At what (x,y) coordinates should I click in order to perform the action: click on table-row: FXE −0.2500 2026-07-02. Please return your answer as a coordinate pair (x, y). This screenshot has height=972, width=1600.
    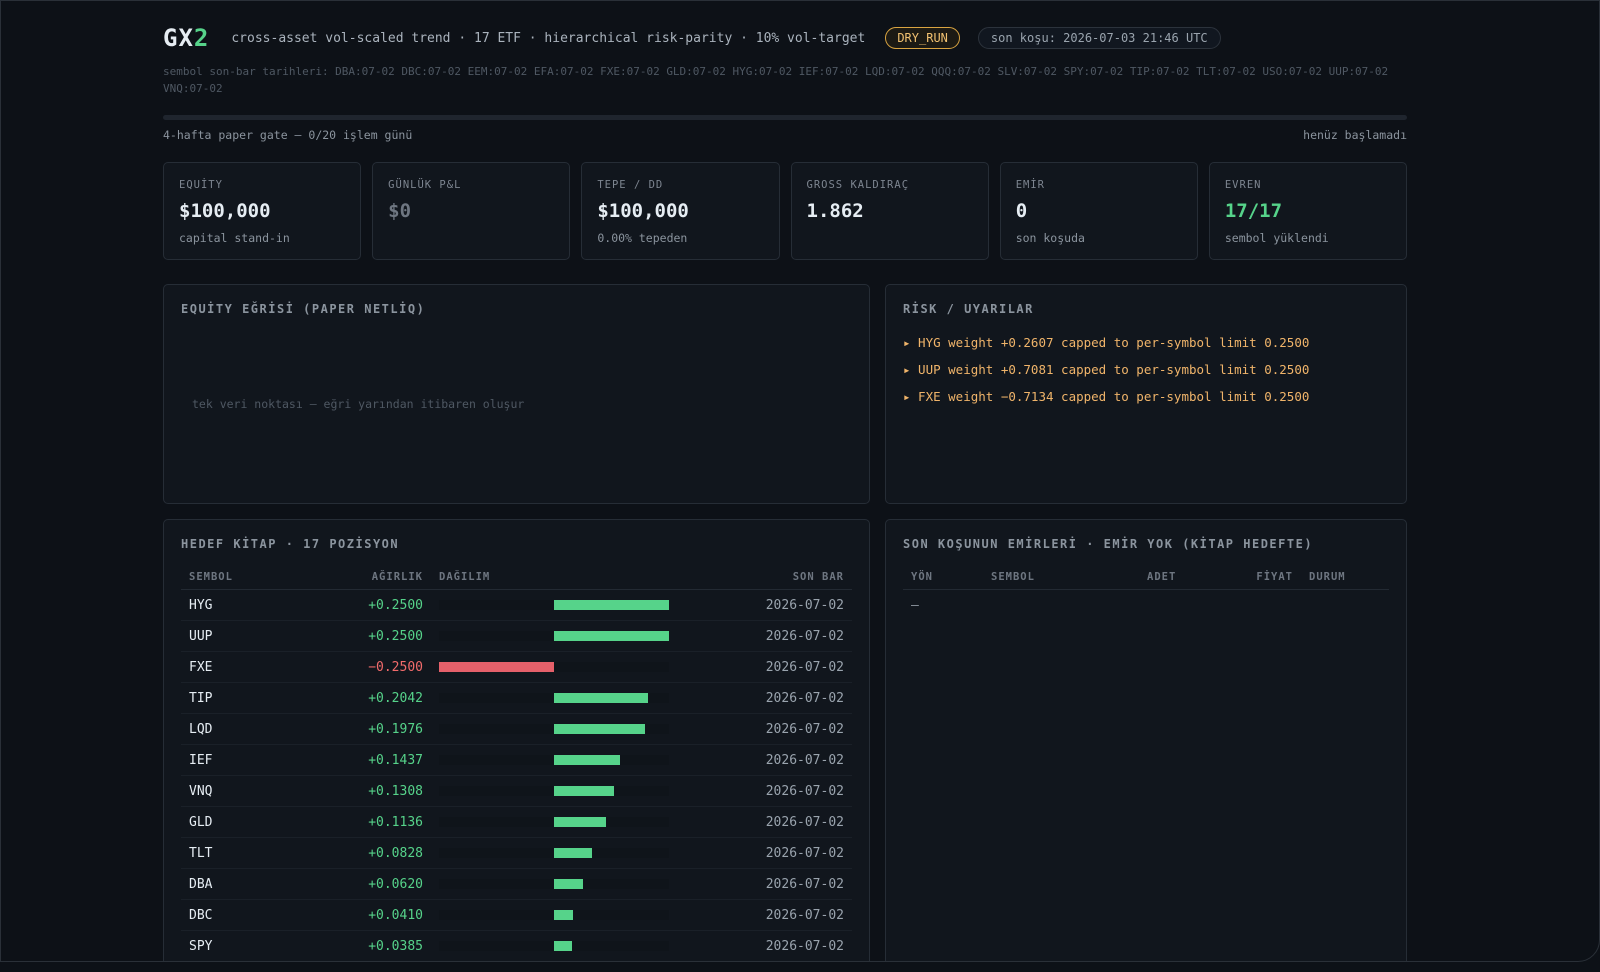
    Looking at the image, I should click on (516, 667).